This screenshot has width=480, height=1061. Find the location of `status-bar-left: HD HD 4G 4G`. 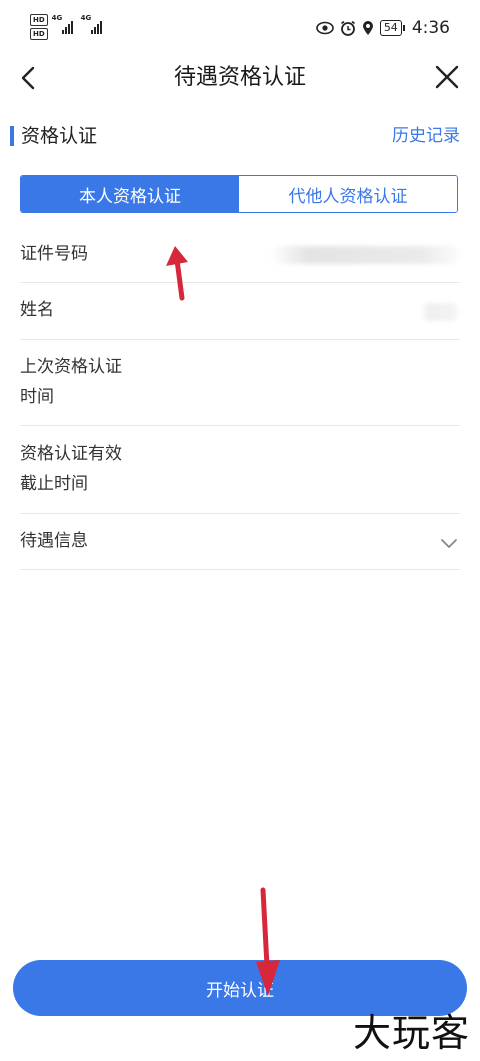

status-bar-left: HD HD 4G 4G is located at coordinates (66, 27).